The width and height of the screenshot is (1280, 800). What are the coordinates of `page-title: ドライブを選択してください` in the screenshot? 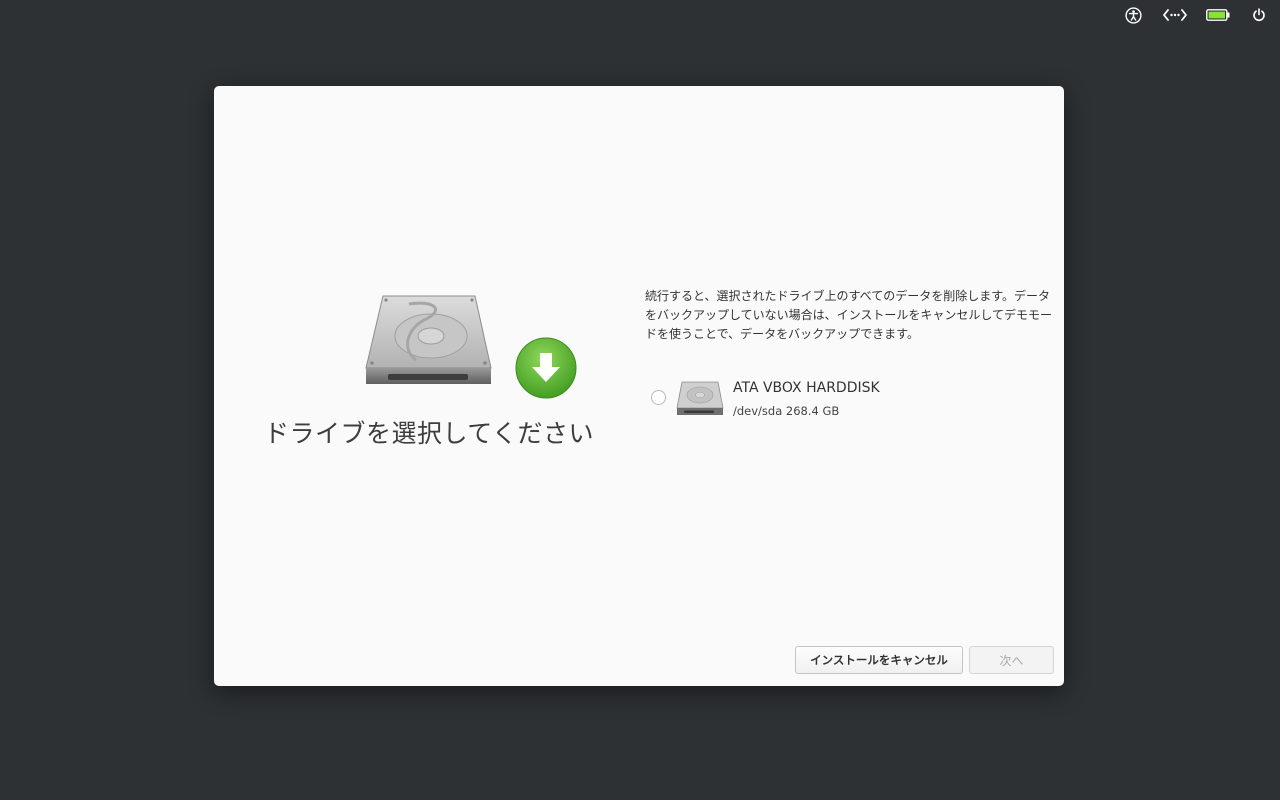 It's located at (428, 433).